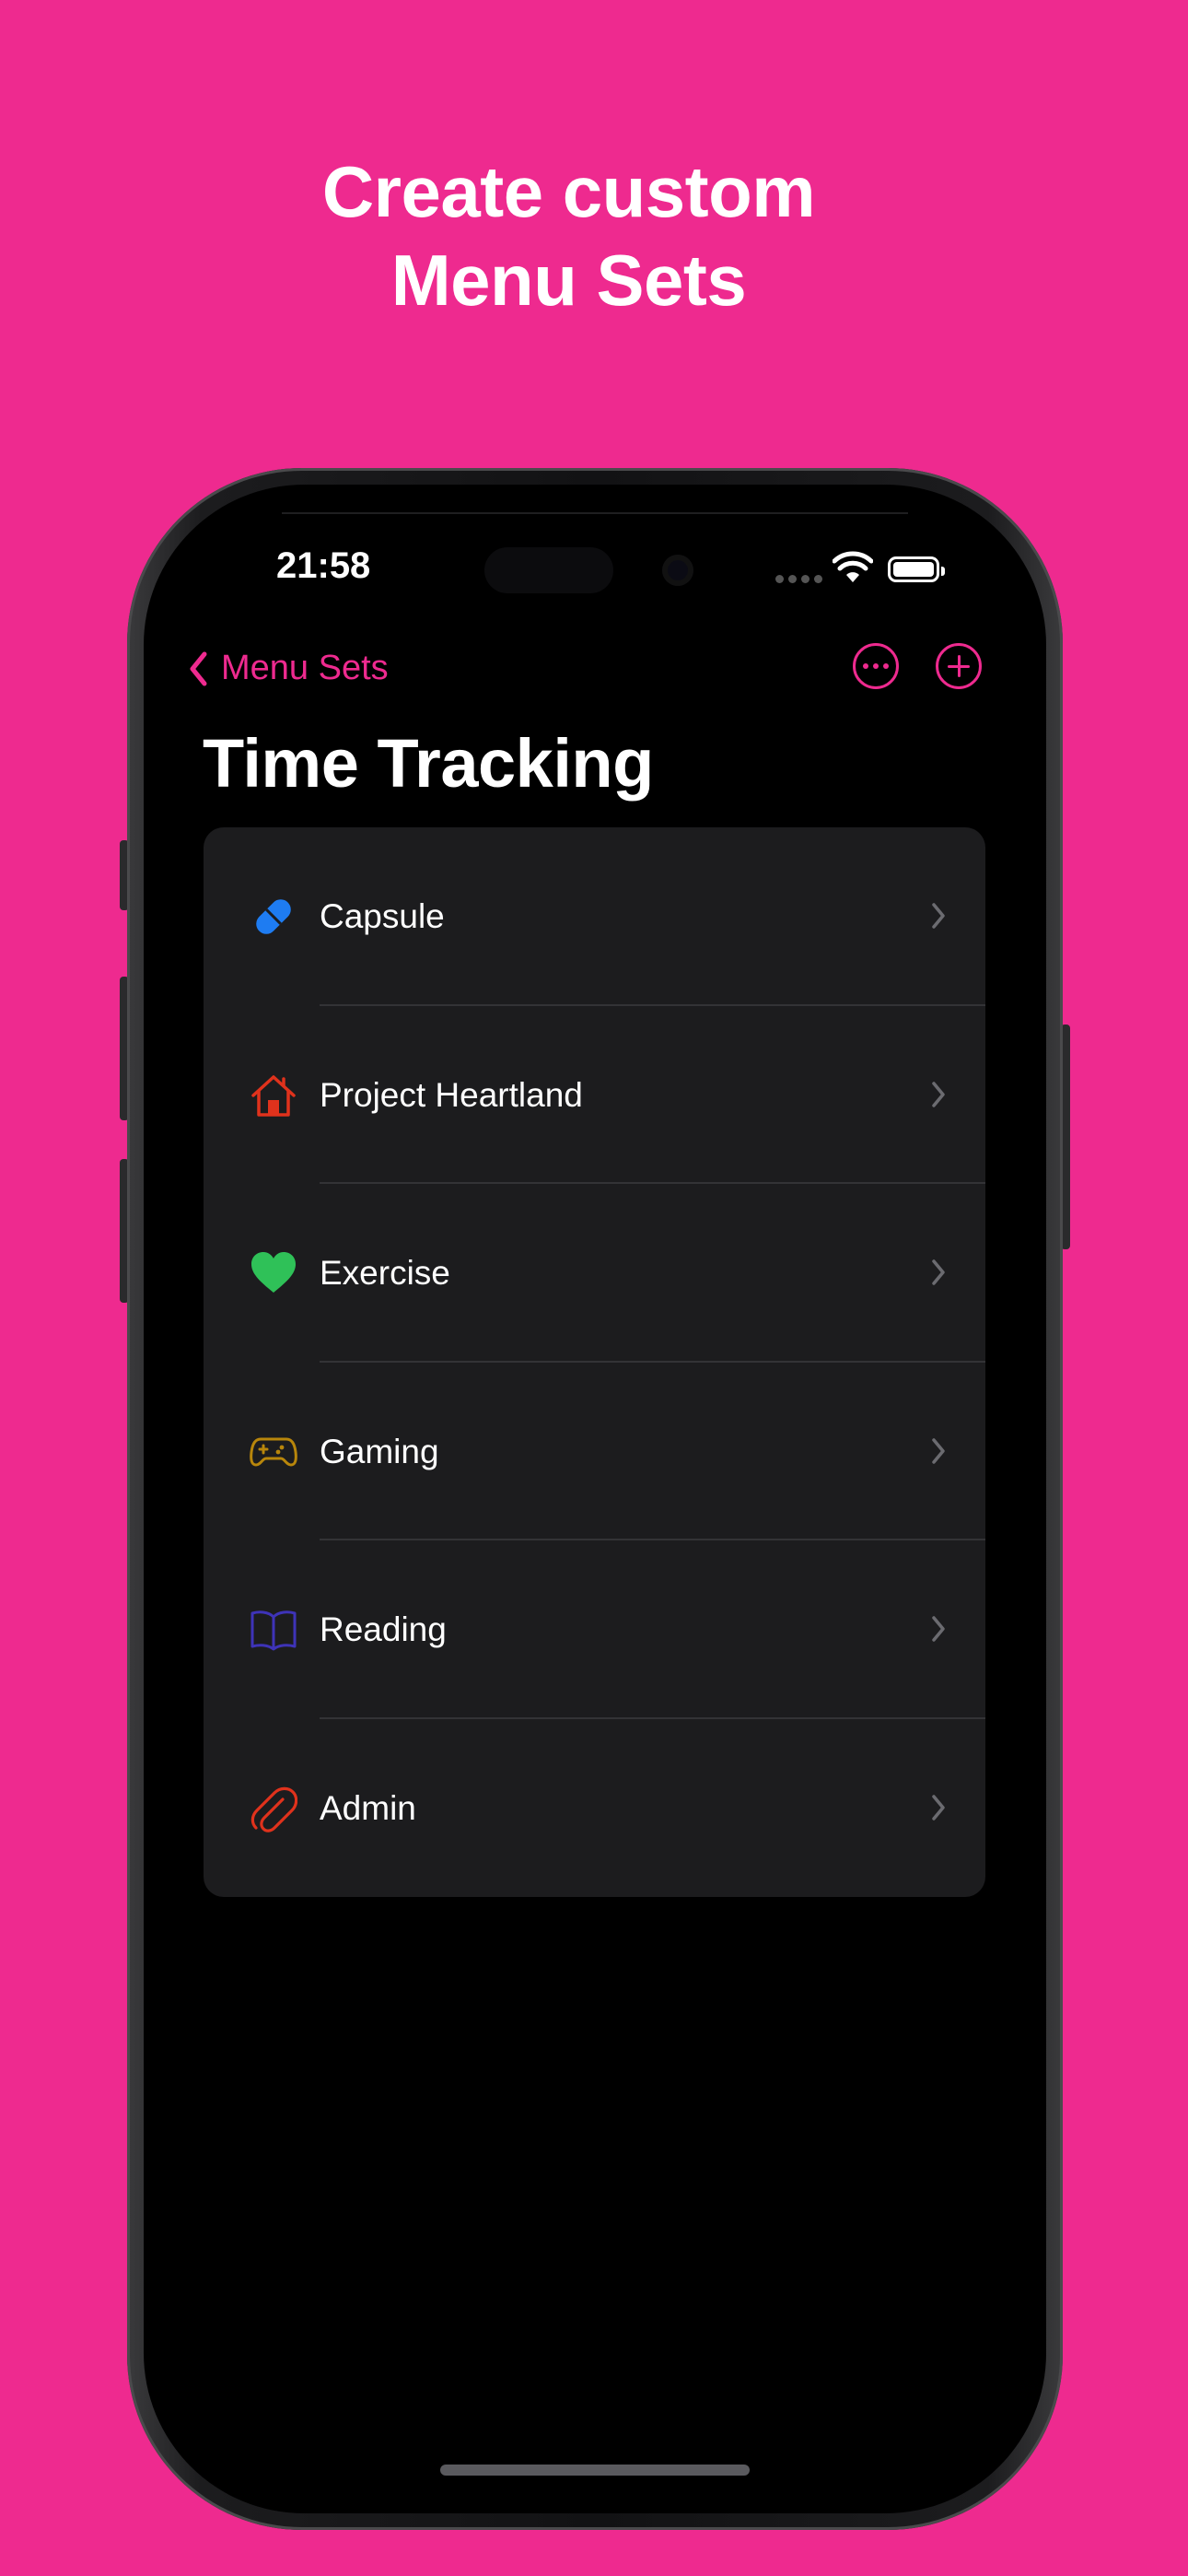 Image resolution: width=1188 pixels, height=2576 pixels. I want to click on add-button, so click(959, 666).